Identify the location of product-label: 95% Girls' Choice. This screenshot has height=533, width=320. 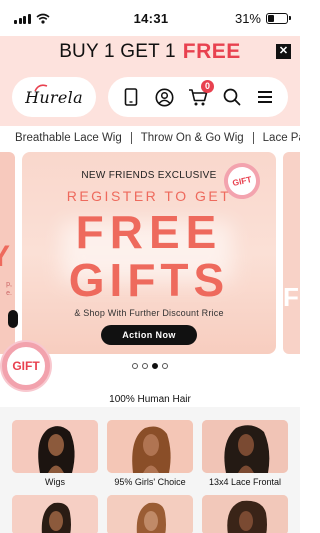
(150, 482).